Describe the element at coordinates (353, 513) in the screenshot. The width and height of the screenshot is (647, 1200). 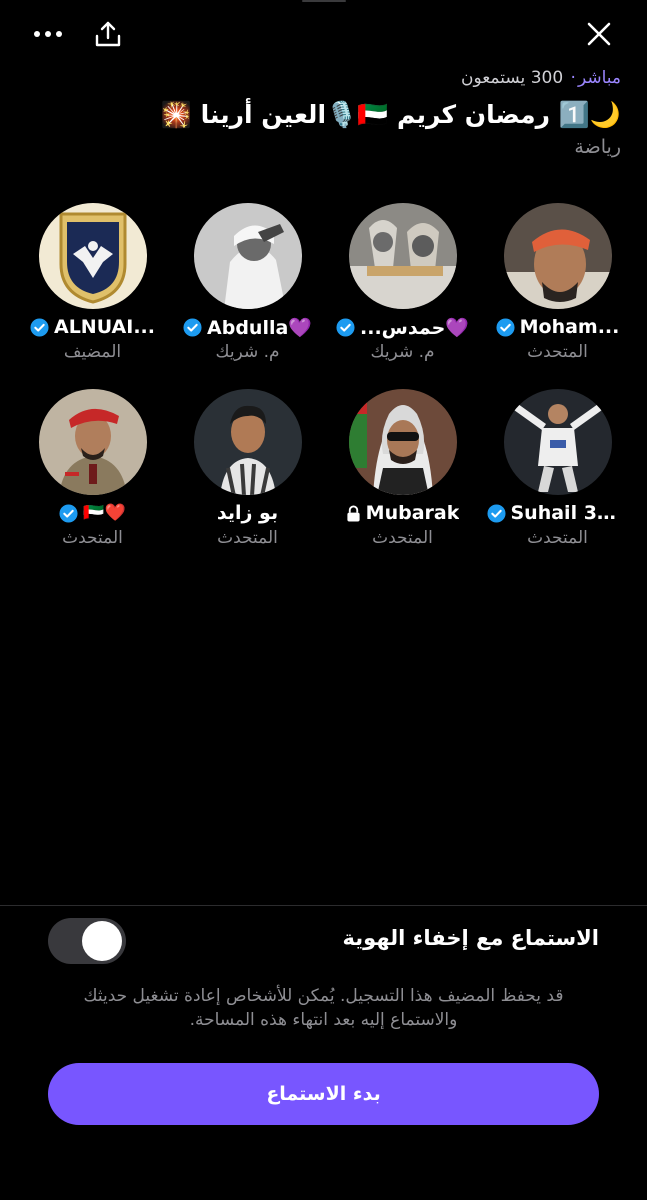
I see `lock-icon` at that location.